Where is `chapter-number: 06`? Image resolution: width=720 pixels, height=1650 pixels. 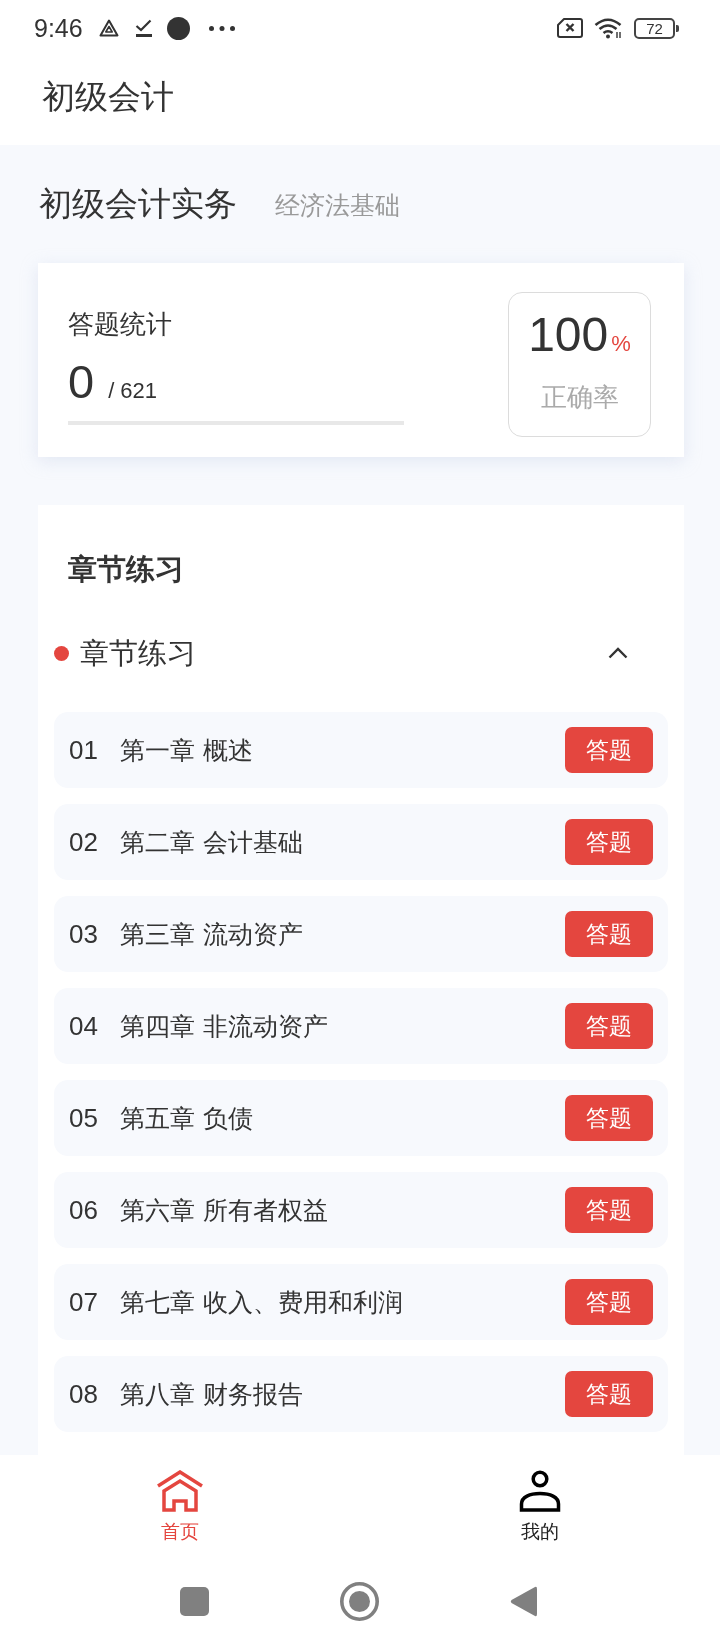 chapter-number: 06 is located at coordinates (84, 1210).